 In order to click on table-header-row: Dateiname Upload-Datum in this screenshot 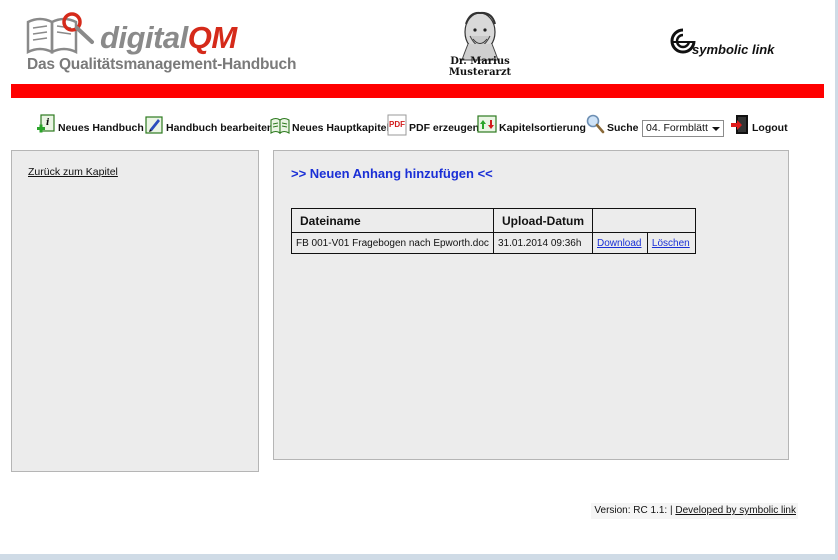, I will do `click(493, 220)`.